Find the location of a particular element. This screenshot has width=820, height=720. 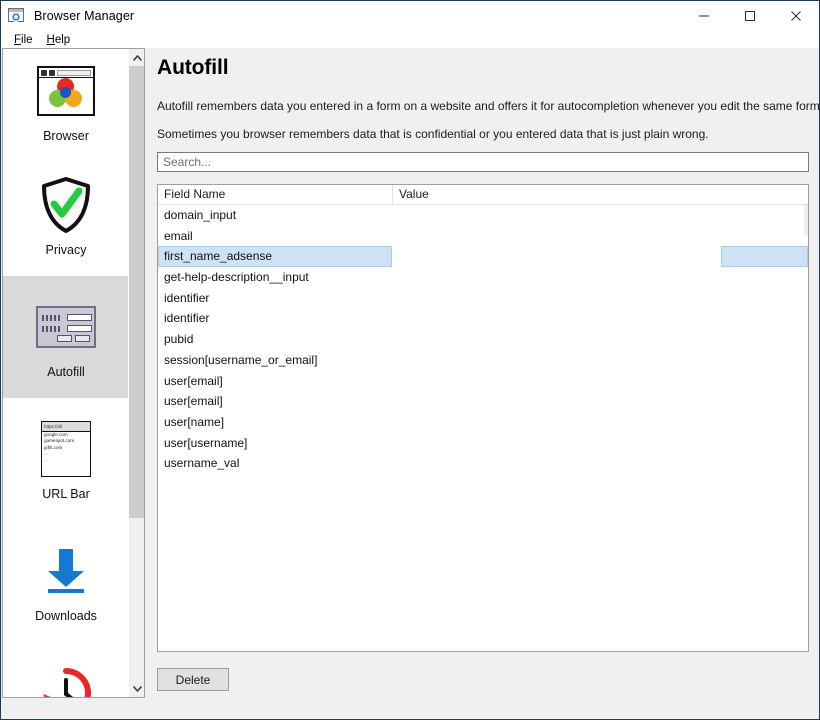

browser-icon is located at coordinates (66, 91).